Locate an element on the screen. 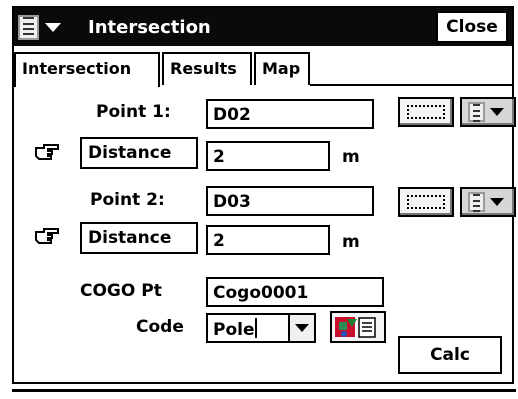 The image size is (518, 399). code-library-button is located at coordinates (358, 327).